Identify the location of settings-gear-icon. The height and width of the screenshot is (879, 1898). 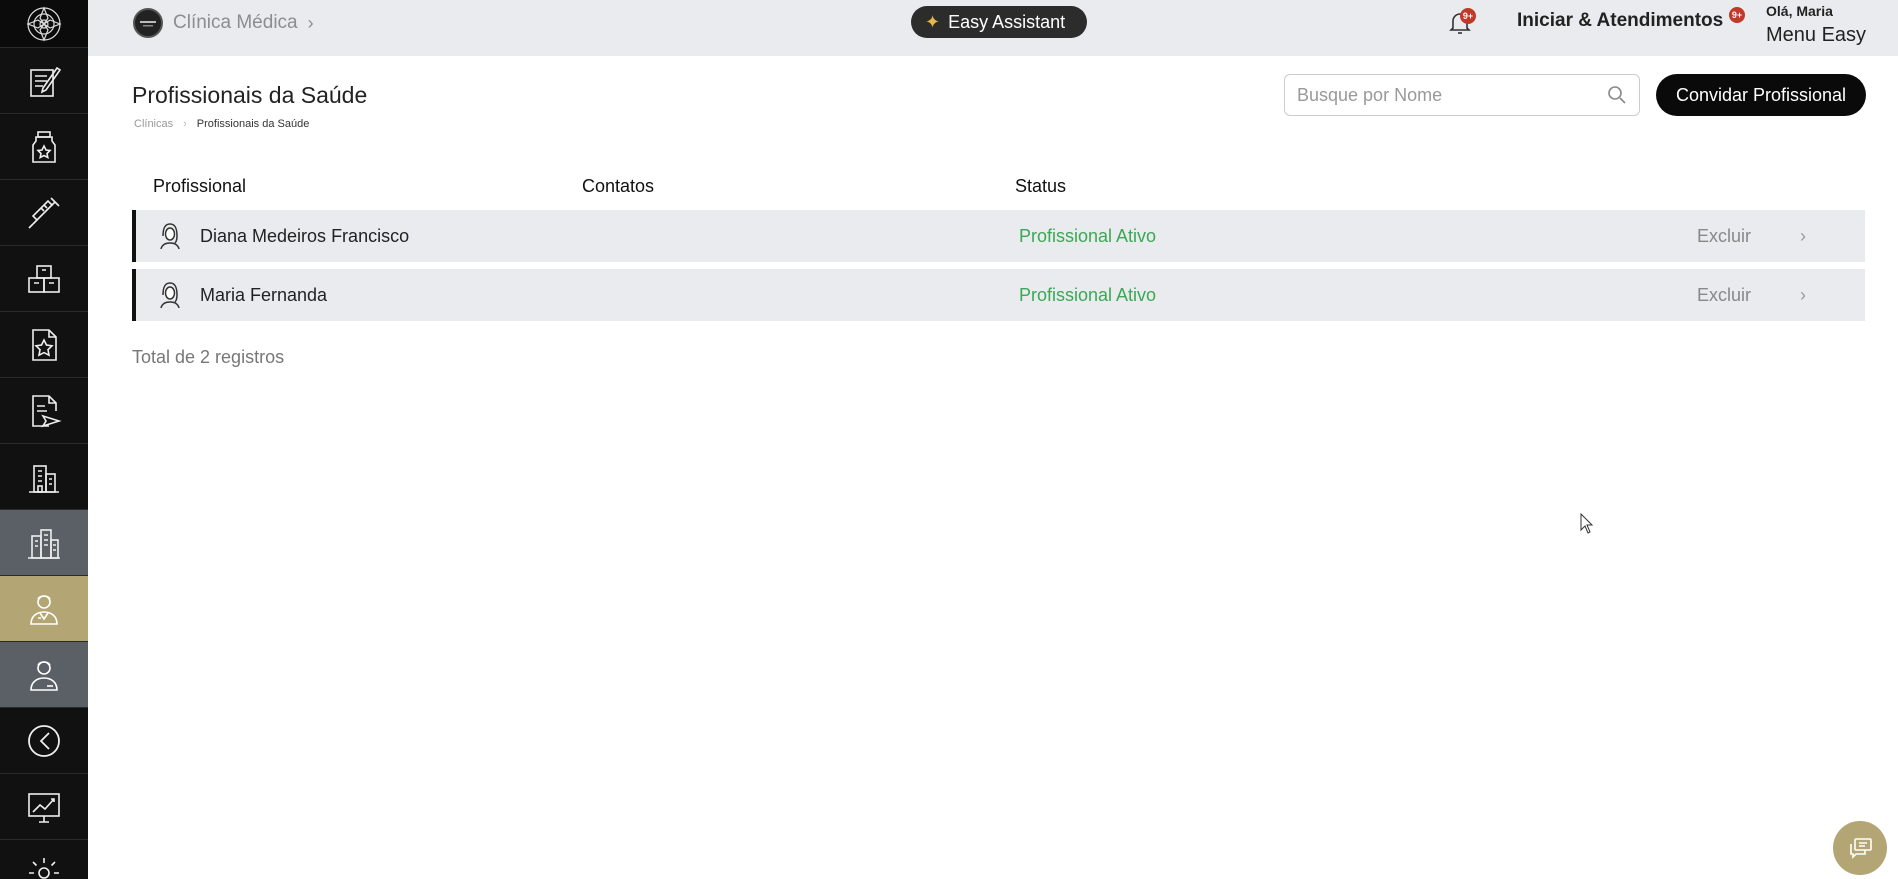
(44, 868).